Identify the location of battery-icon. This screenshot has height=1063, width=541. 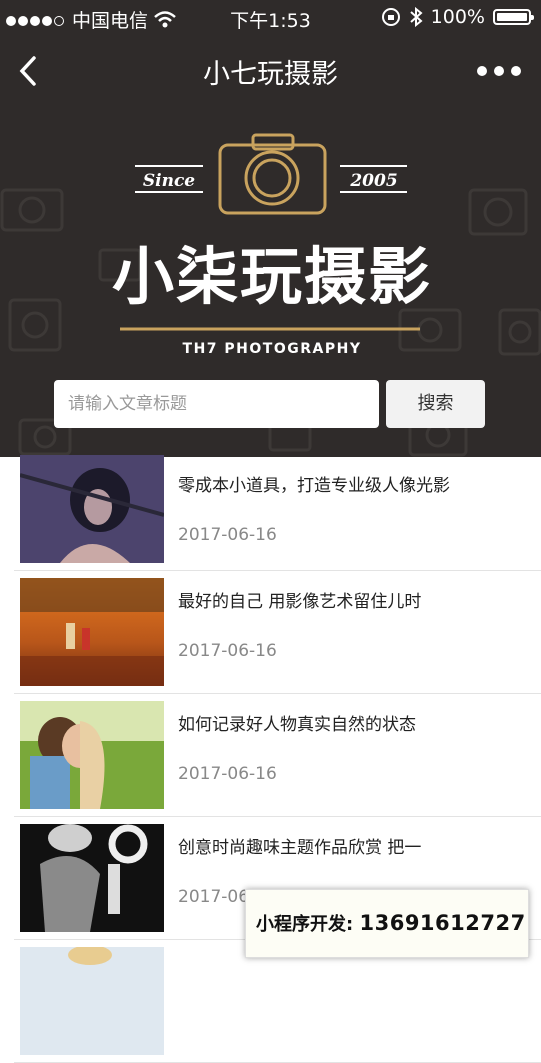
(513, 17).